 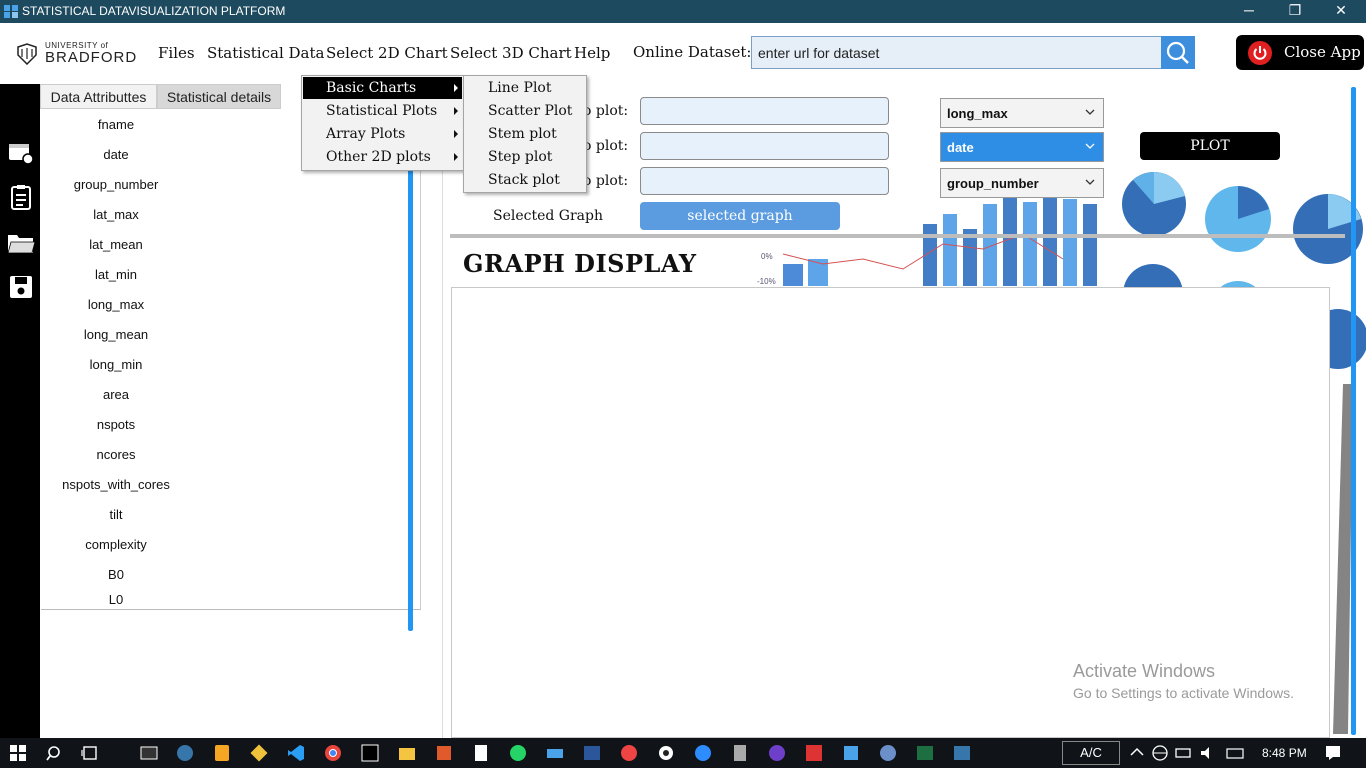 I want to click on paint-icon, so click(x=629, y=753).